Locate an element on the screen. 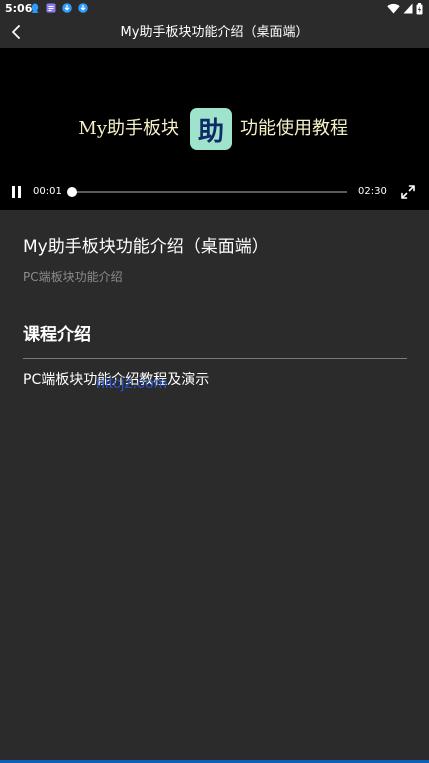  current-time: 00:01 is located at coordinates (47, 191).